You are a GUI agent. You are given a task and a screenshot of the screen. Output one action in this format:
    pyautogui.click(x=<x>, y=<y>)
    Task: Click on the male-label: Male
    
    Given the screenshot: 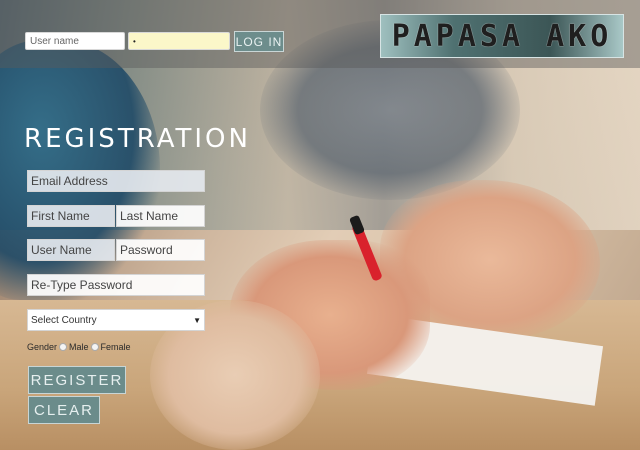 What is the action you would take?
    pyautogui.click(x=79, y=347)
    